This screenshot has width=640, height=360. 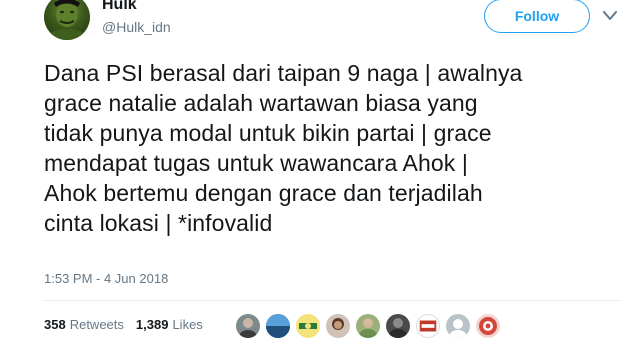 What do you see at coordinates (152, 324) in the screenshot?
I see `likes-count: 1,389` at bounding box center [152, 324].